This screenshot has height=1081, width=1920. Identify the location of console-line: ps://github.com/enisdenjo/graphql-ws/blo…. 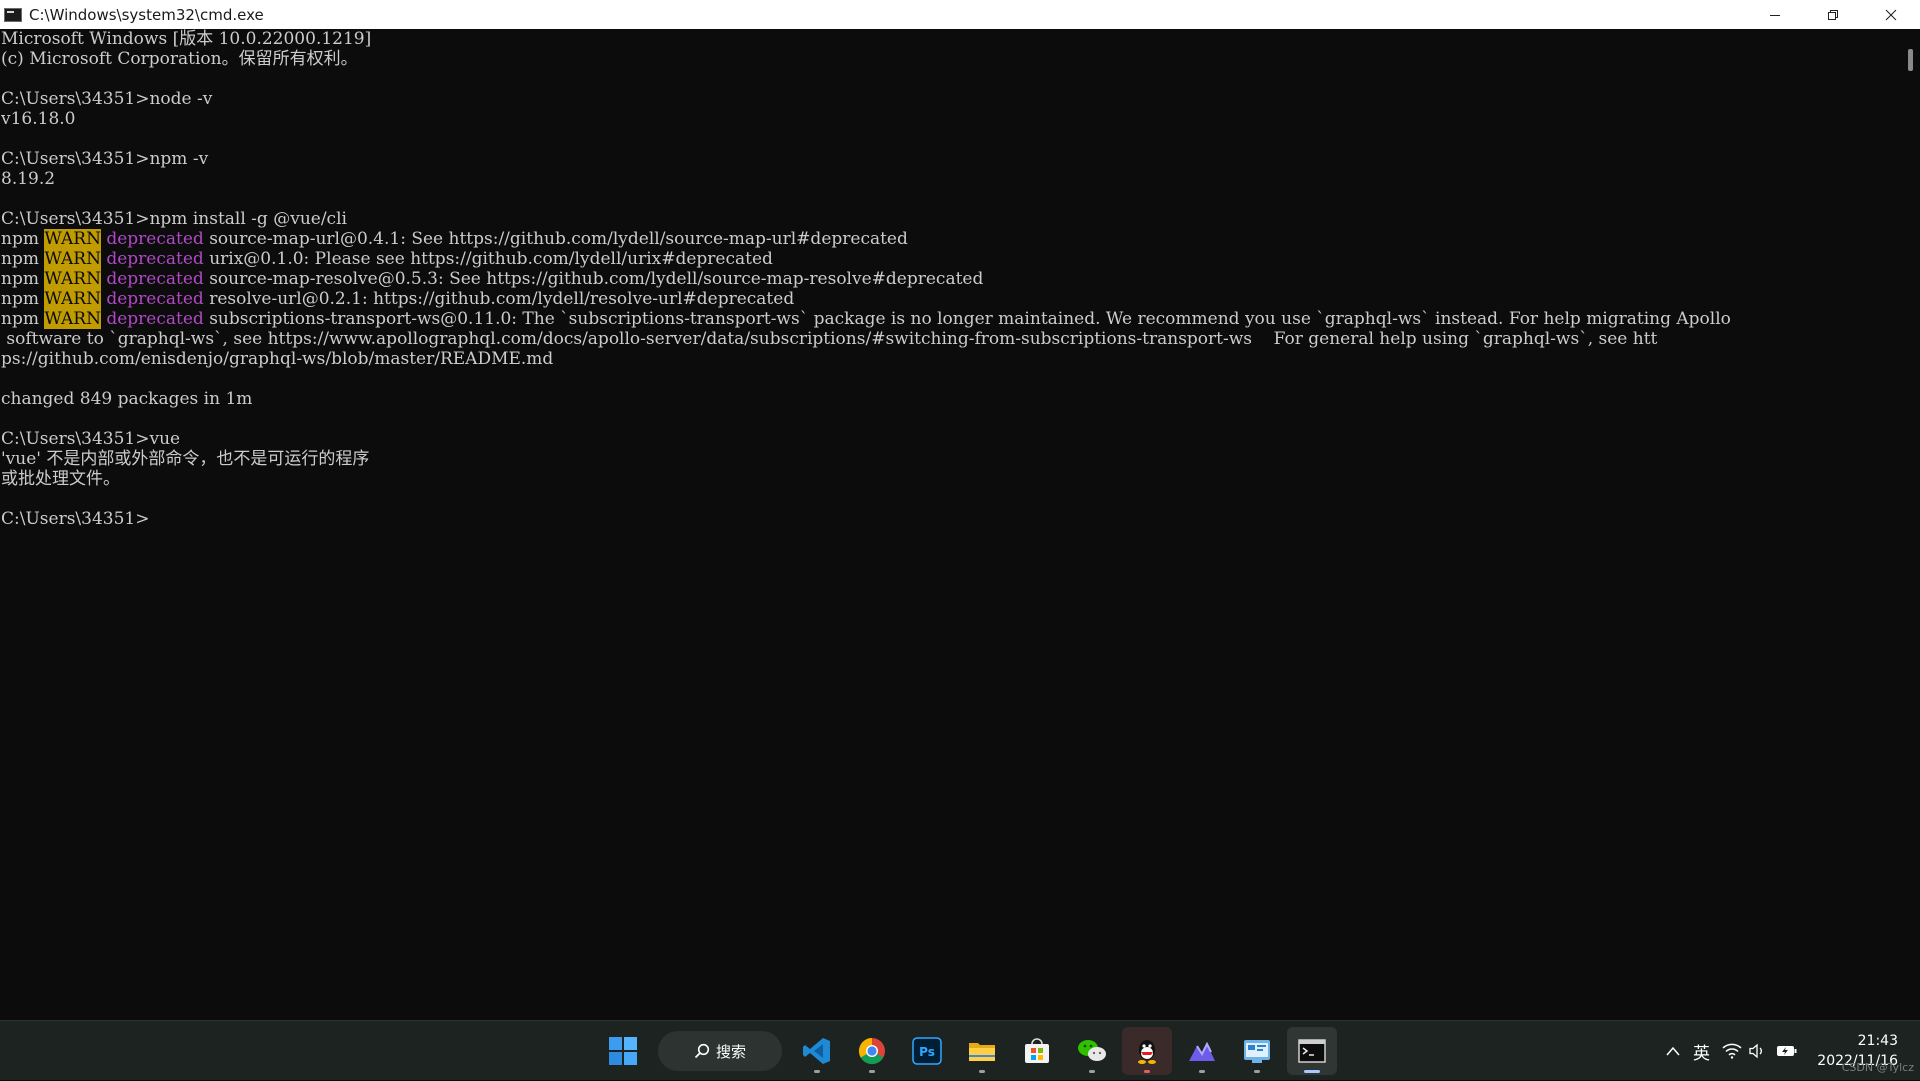
(950, 359).